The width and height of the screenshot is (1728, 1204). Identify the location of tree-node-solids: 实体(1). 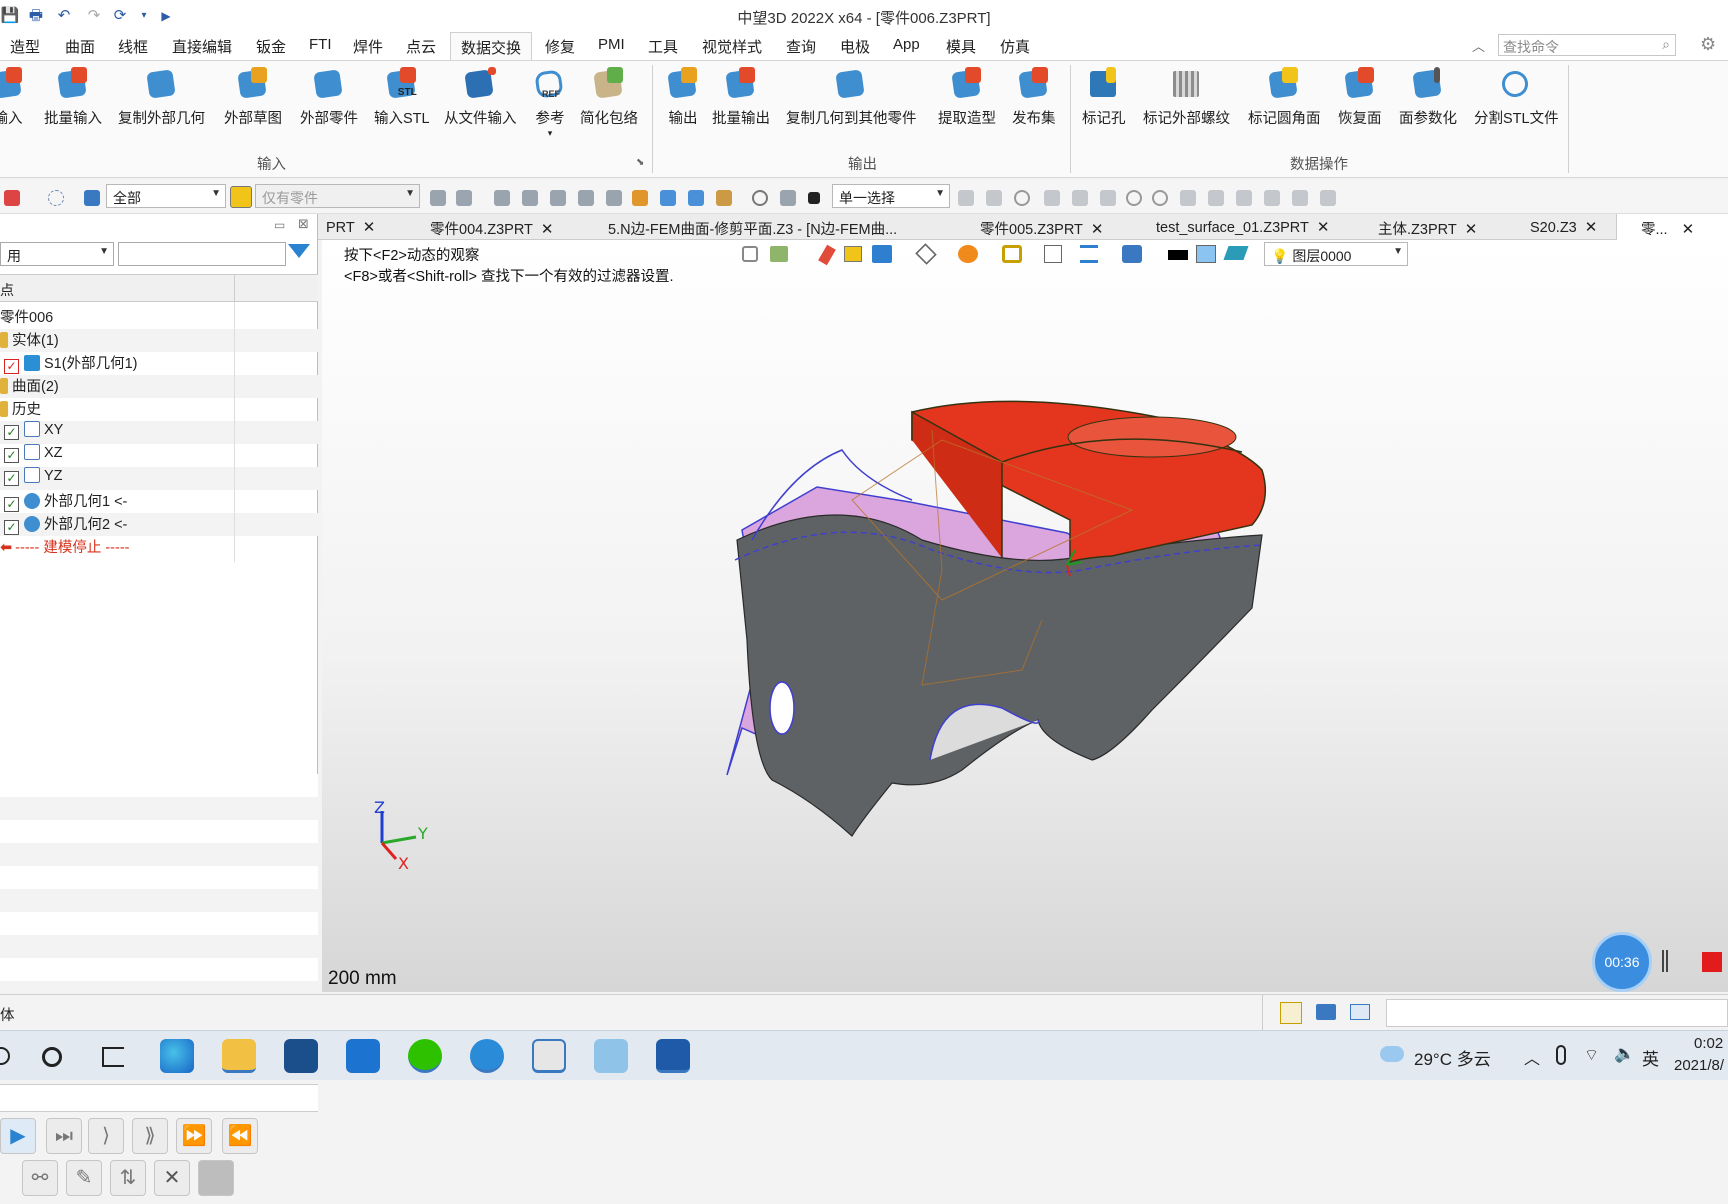
(159, 340).